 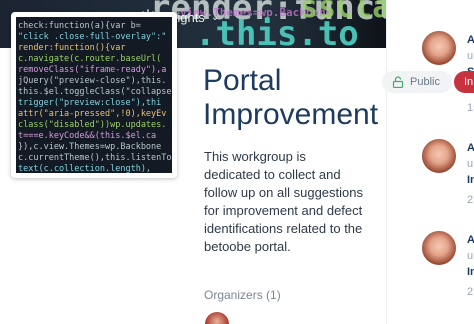 What do you see at coordinates (87, 136) in the screenshot?
I see `image-code-line: t===e.keyCode&&(this.$el.ca` at bounding box center [87, 136].